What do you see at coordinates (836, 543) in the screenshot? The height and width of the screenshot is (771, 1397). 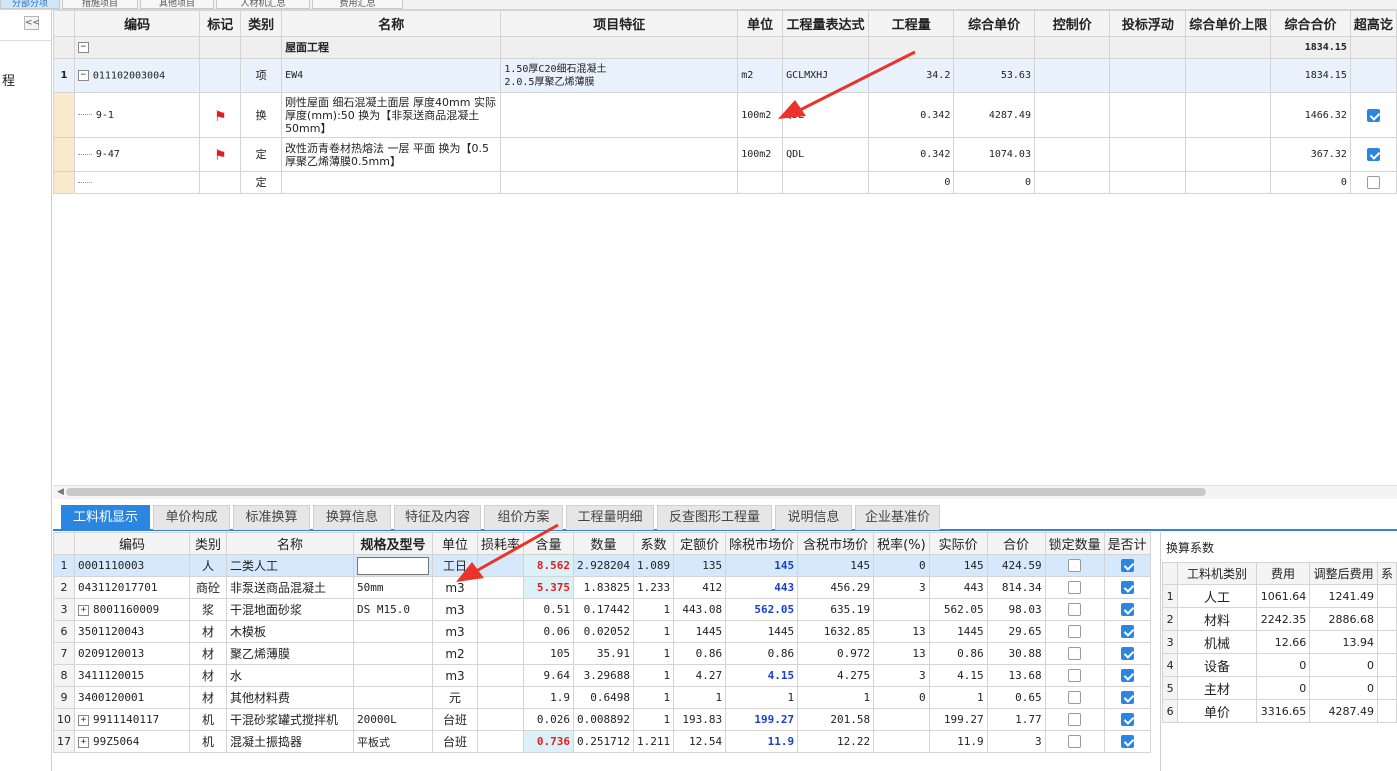 I see `col-header-11: 含税市场价` at bounding box center [836, 543].